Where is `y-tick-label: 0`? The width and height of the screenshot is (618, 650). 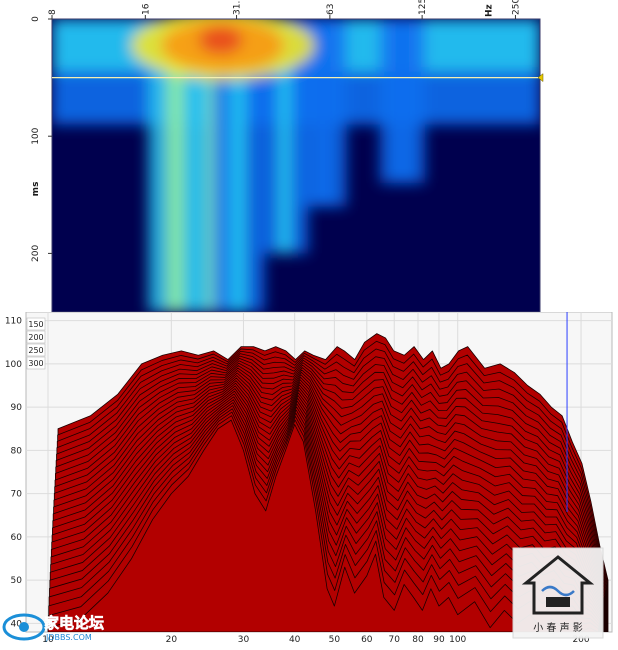 y-tick-label: 0 is located at coordinates (36, 19).